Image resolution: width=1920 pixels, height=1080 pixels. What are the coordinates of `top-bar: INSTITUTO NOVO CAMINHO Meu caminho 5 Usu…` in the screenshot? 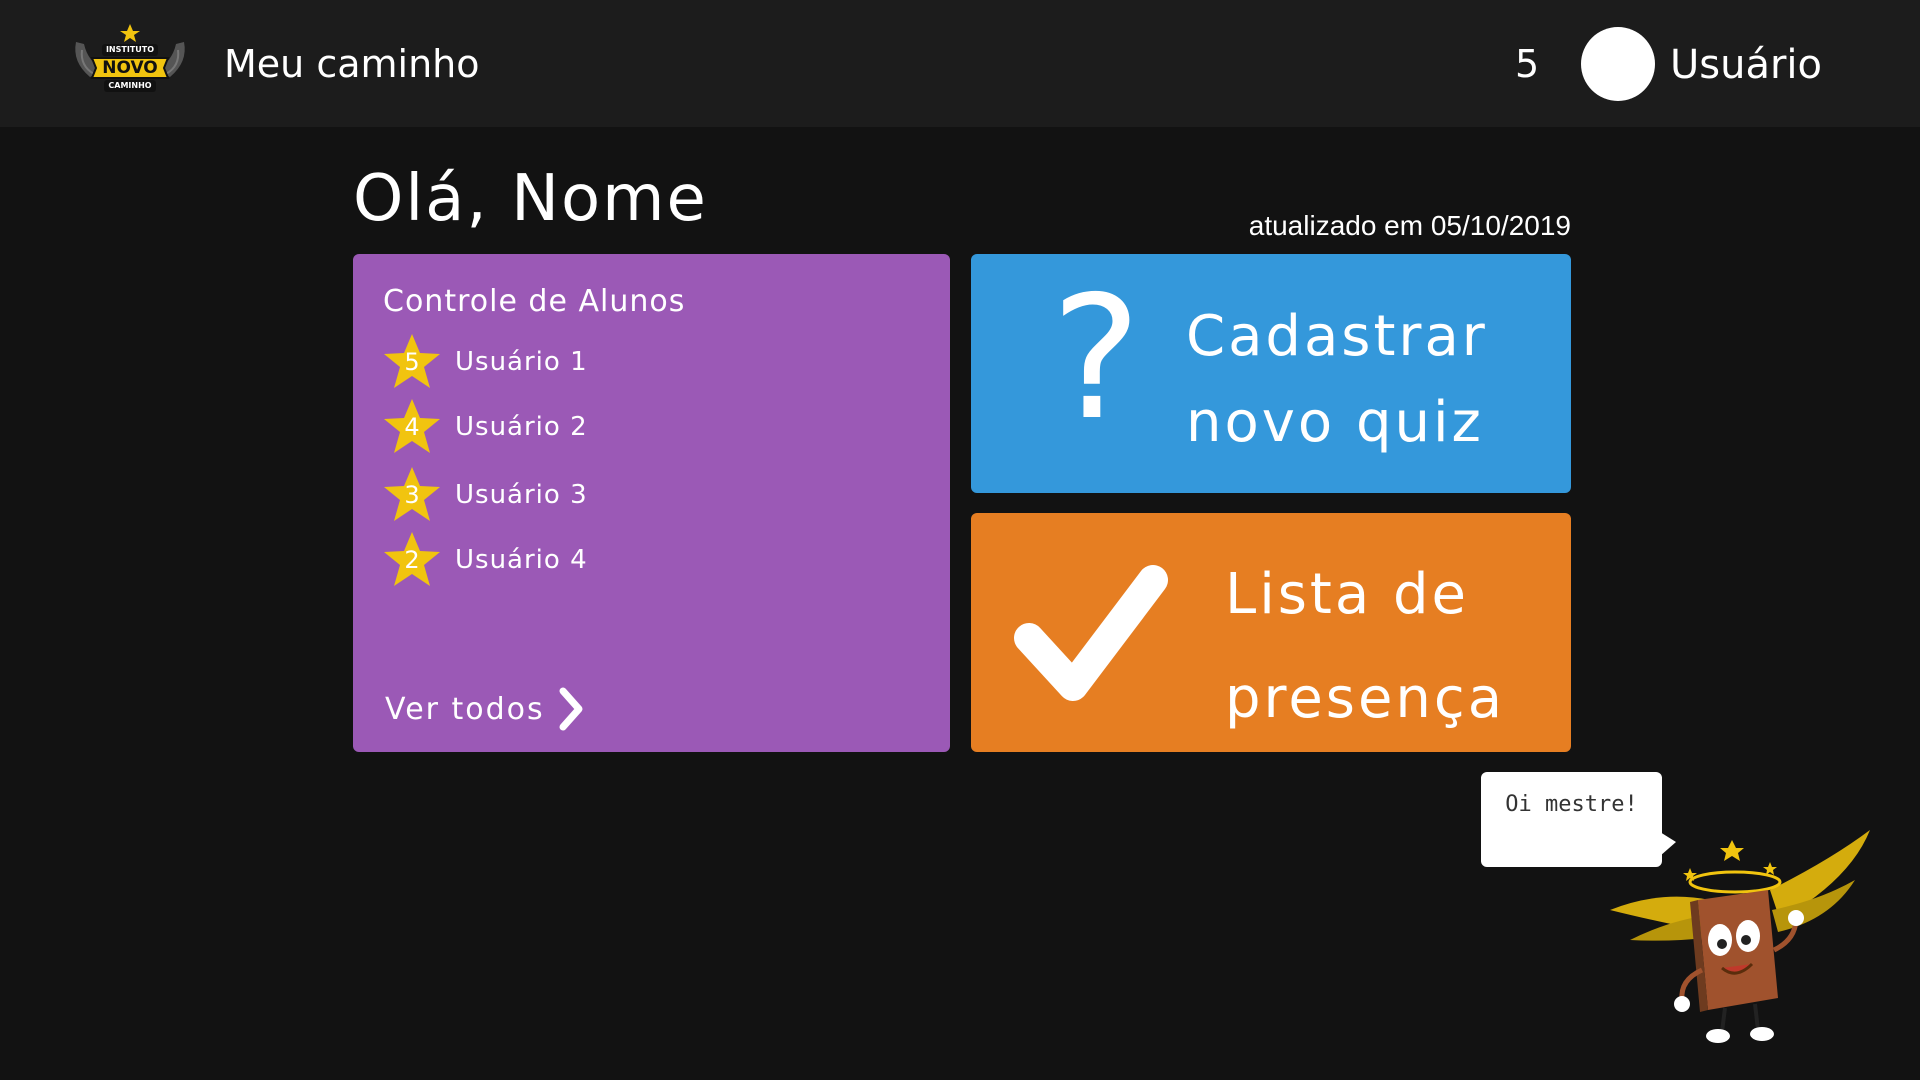 It's located at (960, 63).